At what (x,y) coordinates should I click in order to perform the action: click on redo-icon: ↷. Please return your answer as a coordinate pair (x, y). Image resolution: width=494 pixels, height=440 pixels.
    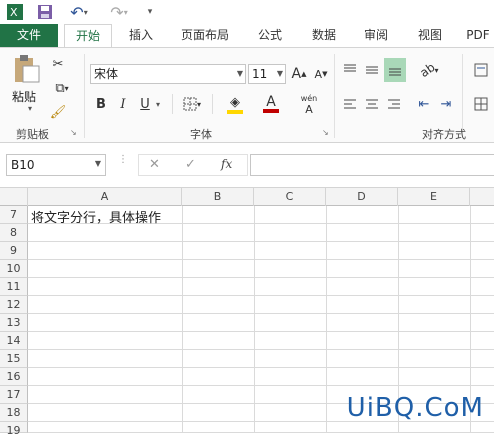
    Looking at the image, I should click on (117, 12).